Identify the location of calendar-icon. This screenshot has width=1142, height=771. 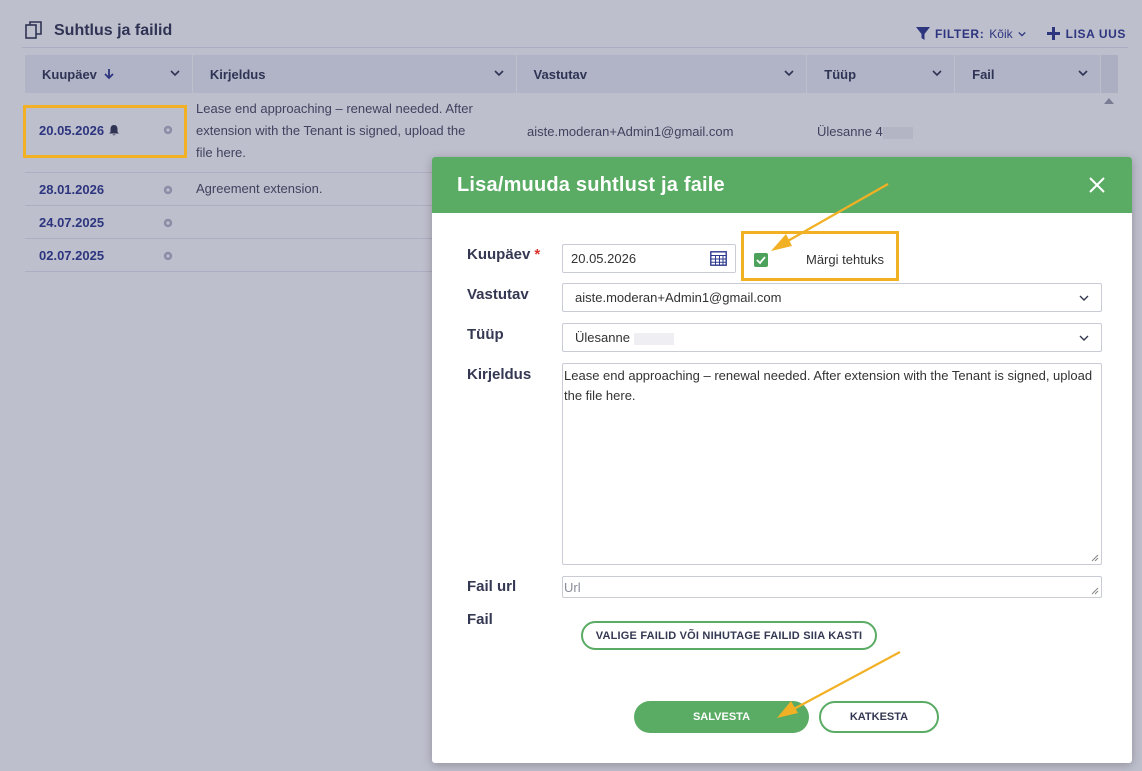
(718, 258).